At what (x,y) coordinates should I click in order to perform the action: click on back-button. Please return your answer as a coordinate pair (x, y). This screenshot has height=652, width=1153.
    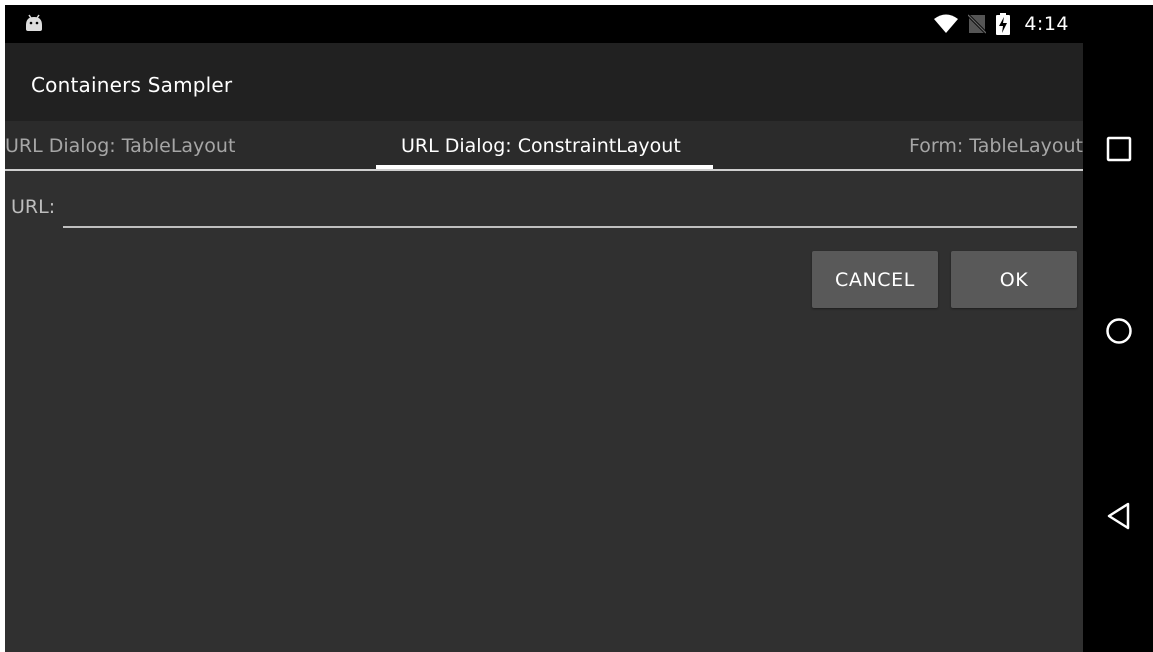
    Looking at the image, I should click on (1119, 516).